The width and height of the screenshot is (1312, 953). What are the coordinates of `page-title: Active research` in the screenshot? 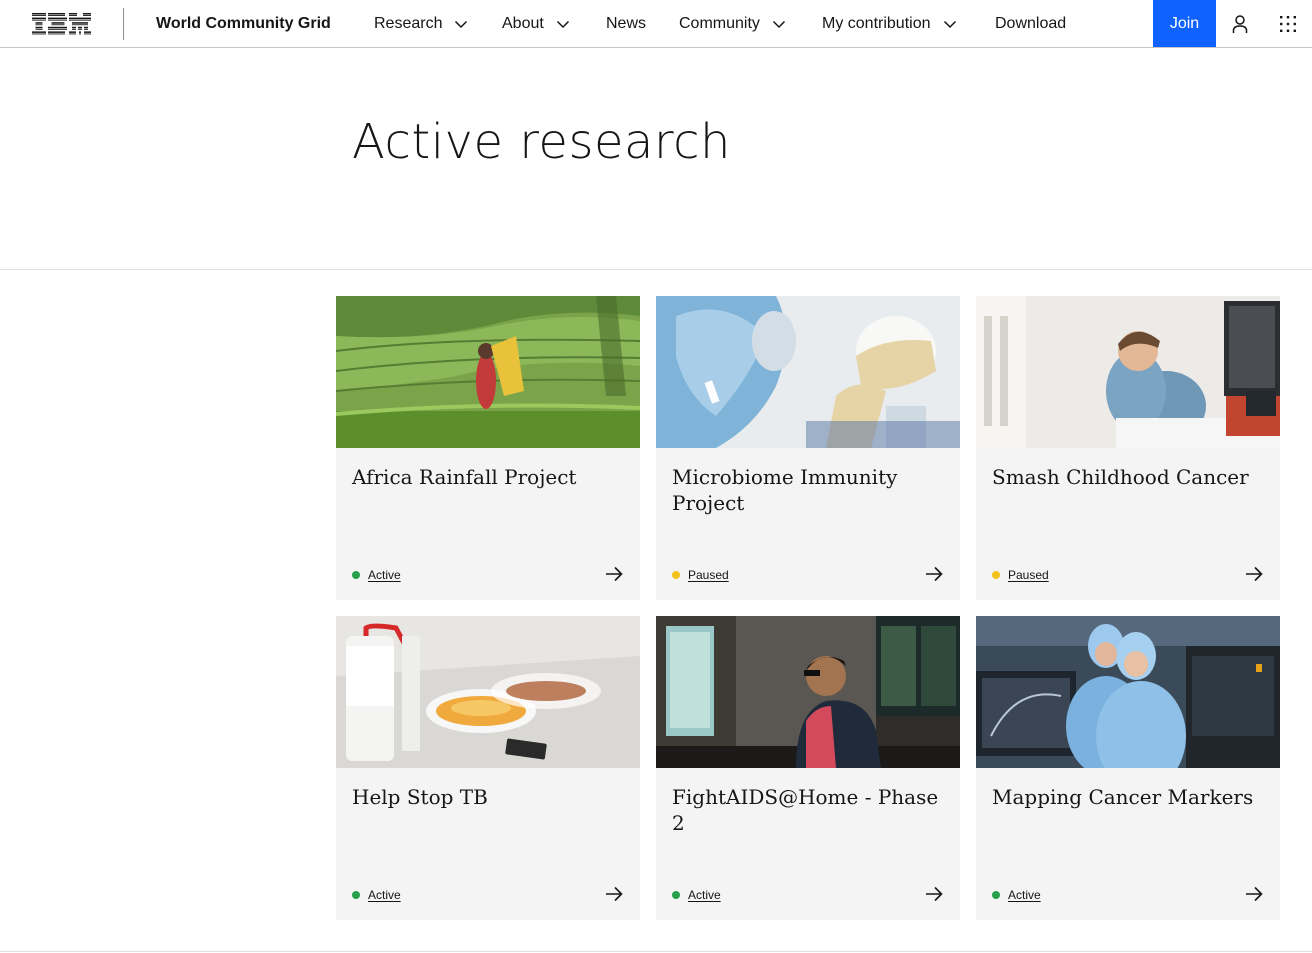 It's located at (541, 142).